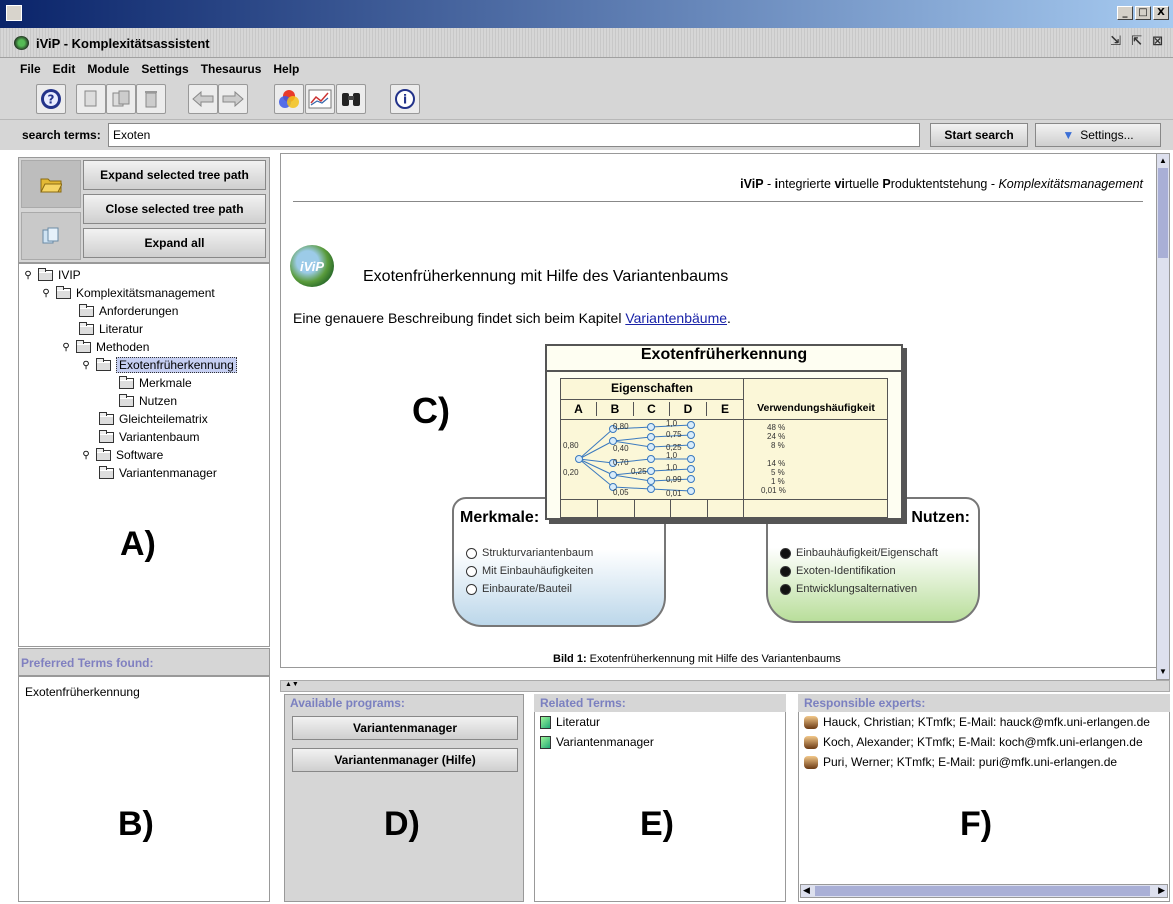  I want to click on tree-node-exotenfrueherkennung: ⚲ Exotenfrüherkennung, so click(159, 365).